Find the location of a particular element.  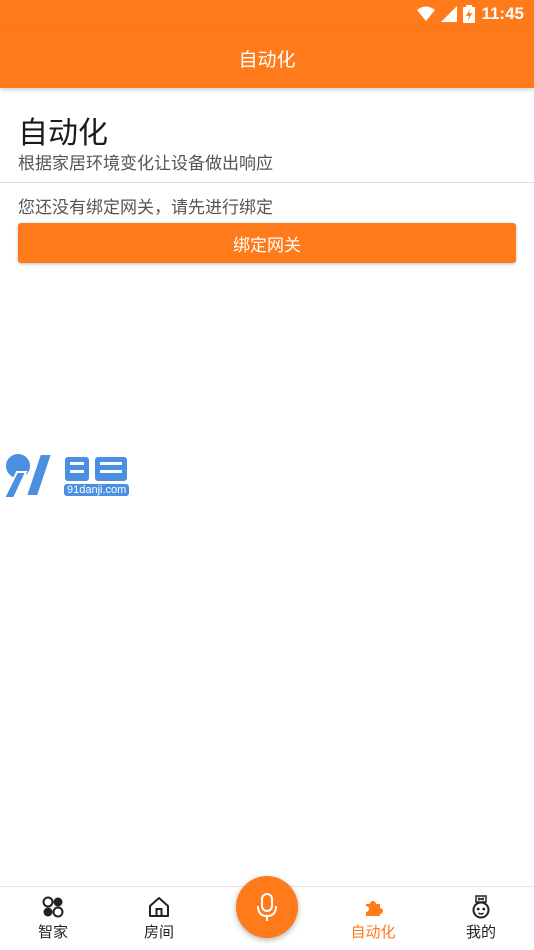

nav-label-rooms: 房间 is located at coordinates (158, 932).